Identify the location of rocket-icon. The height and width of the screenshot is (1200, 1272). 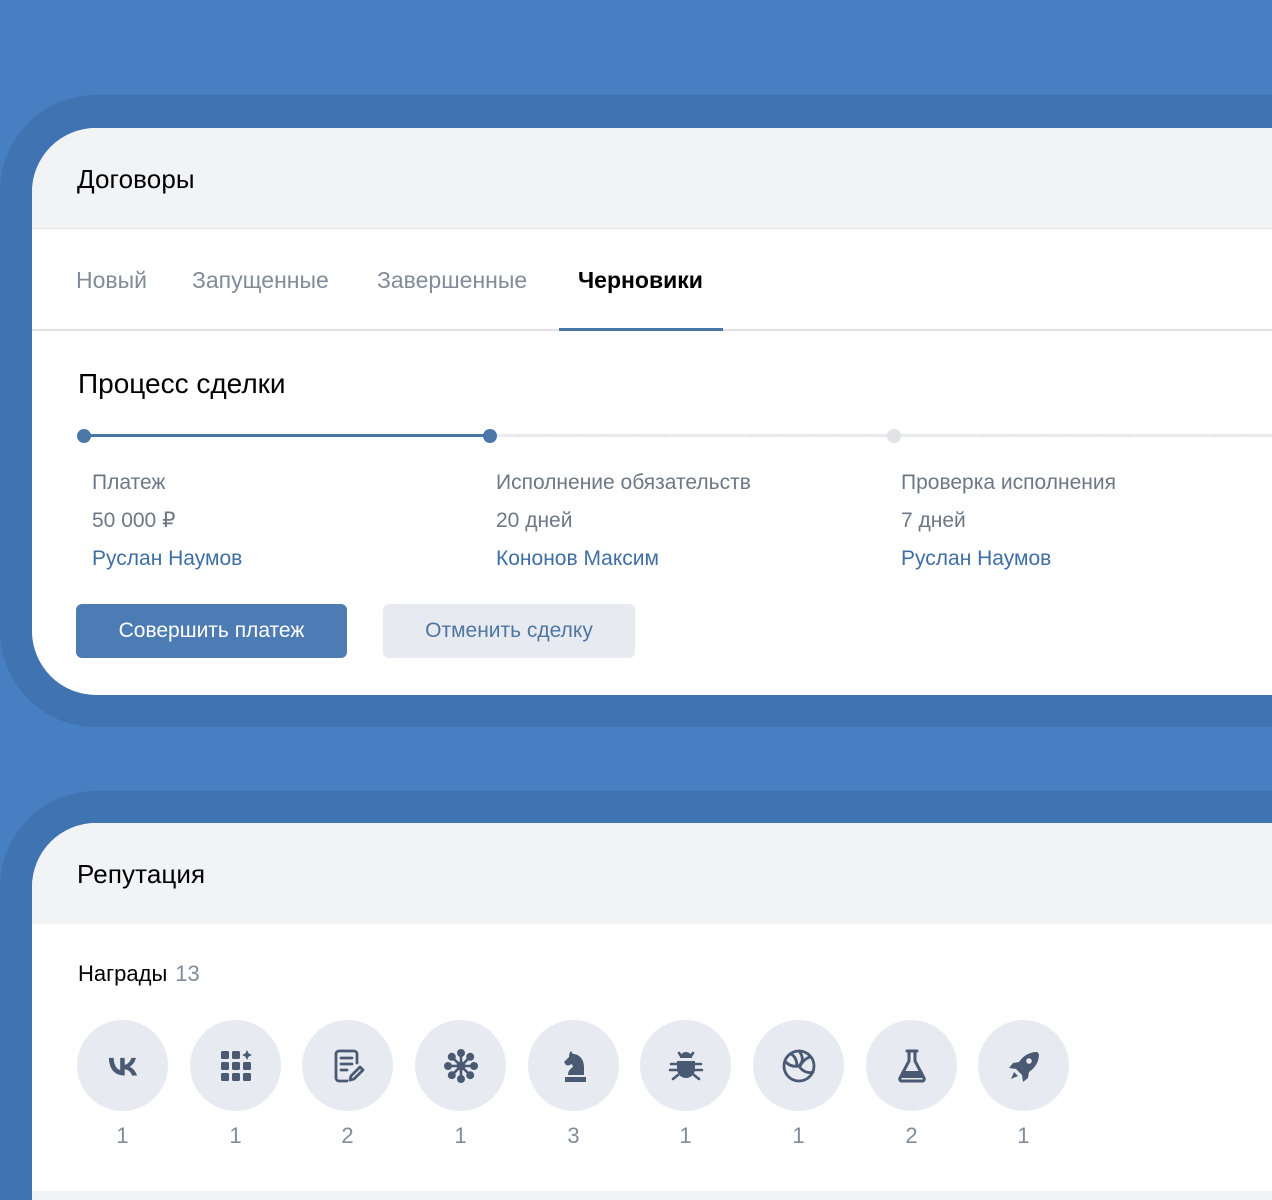
(1023, 1066).